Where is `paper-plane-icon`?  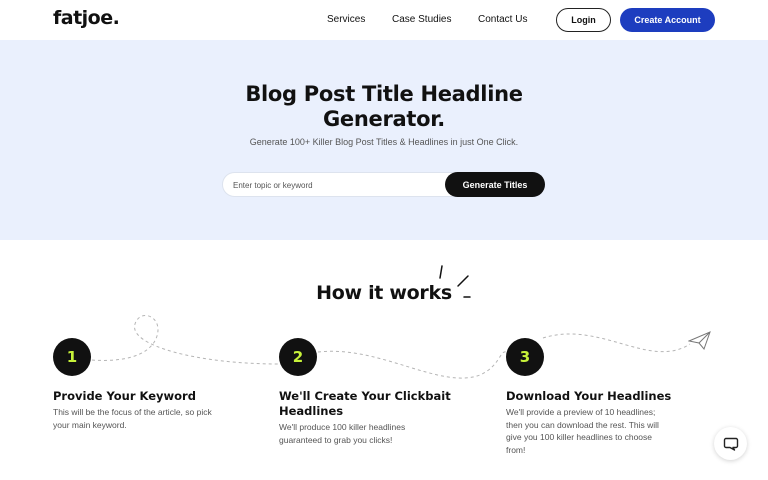 paper-plane-icon is located at coordinates (699, 340).